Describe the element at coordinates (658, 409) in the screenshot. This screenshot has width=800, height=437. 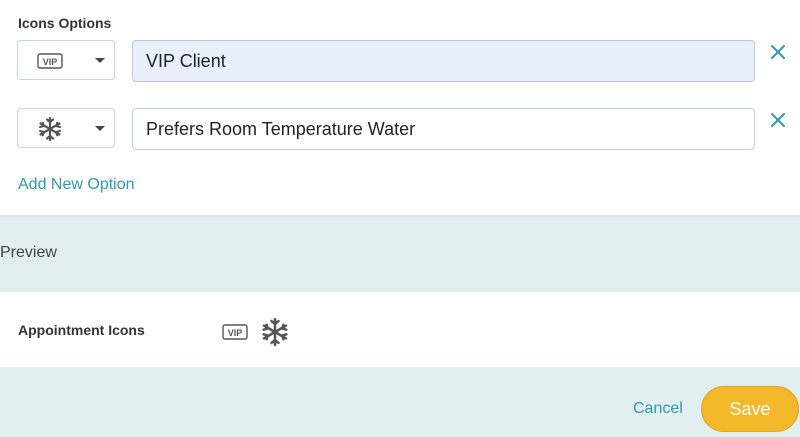
I see `cancel-button: Cancel` at that location.